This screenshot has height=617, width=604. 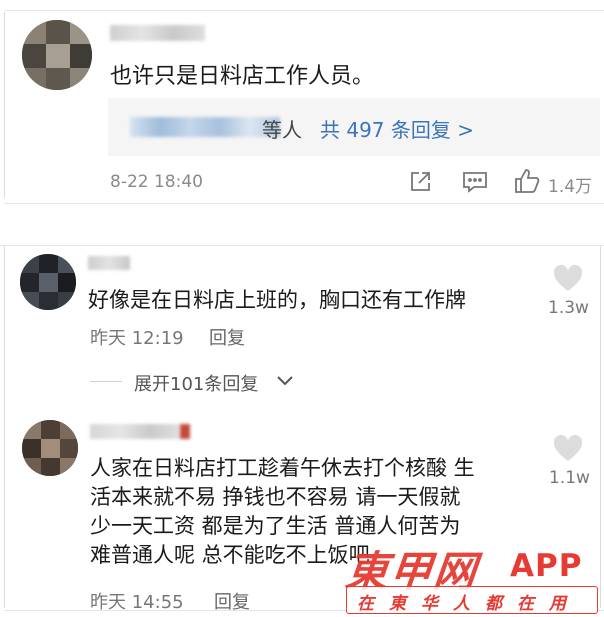 What do you see at coordinates (137, 338) in the screenshot?
I see `comment-timestamp: 昨天 12:19` at bounding box center [137, 338].